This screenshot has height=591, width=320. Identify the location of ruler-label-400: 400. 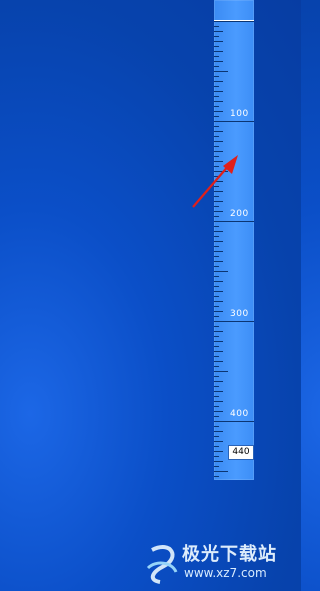
(239, 414).